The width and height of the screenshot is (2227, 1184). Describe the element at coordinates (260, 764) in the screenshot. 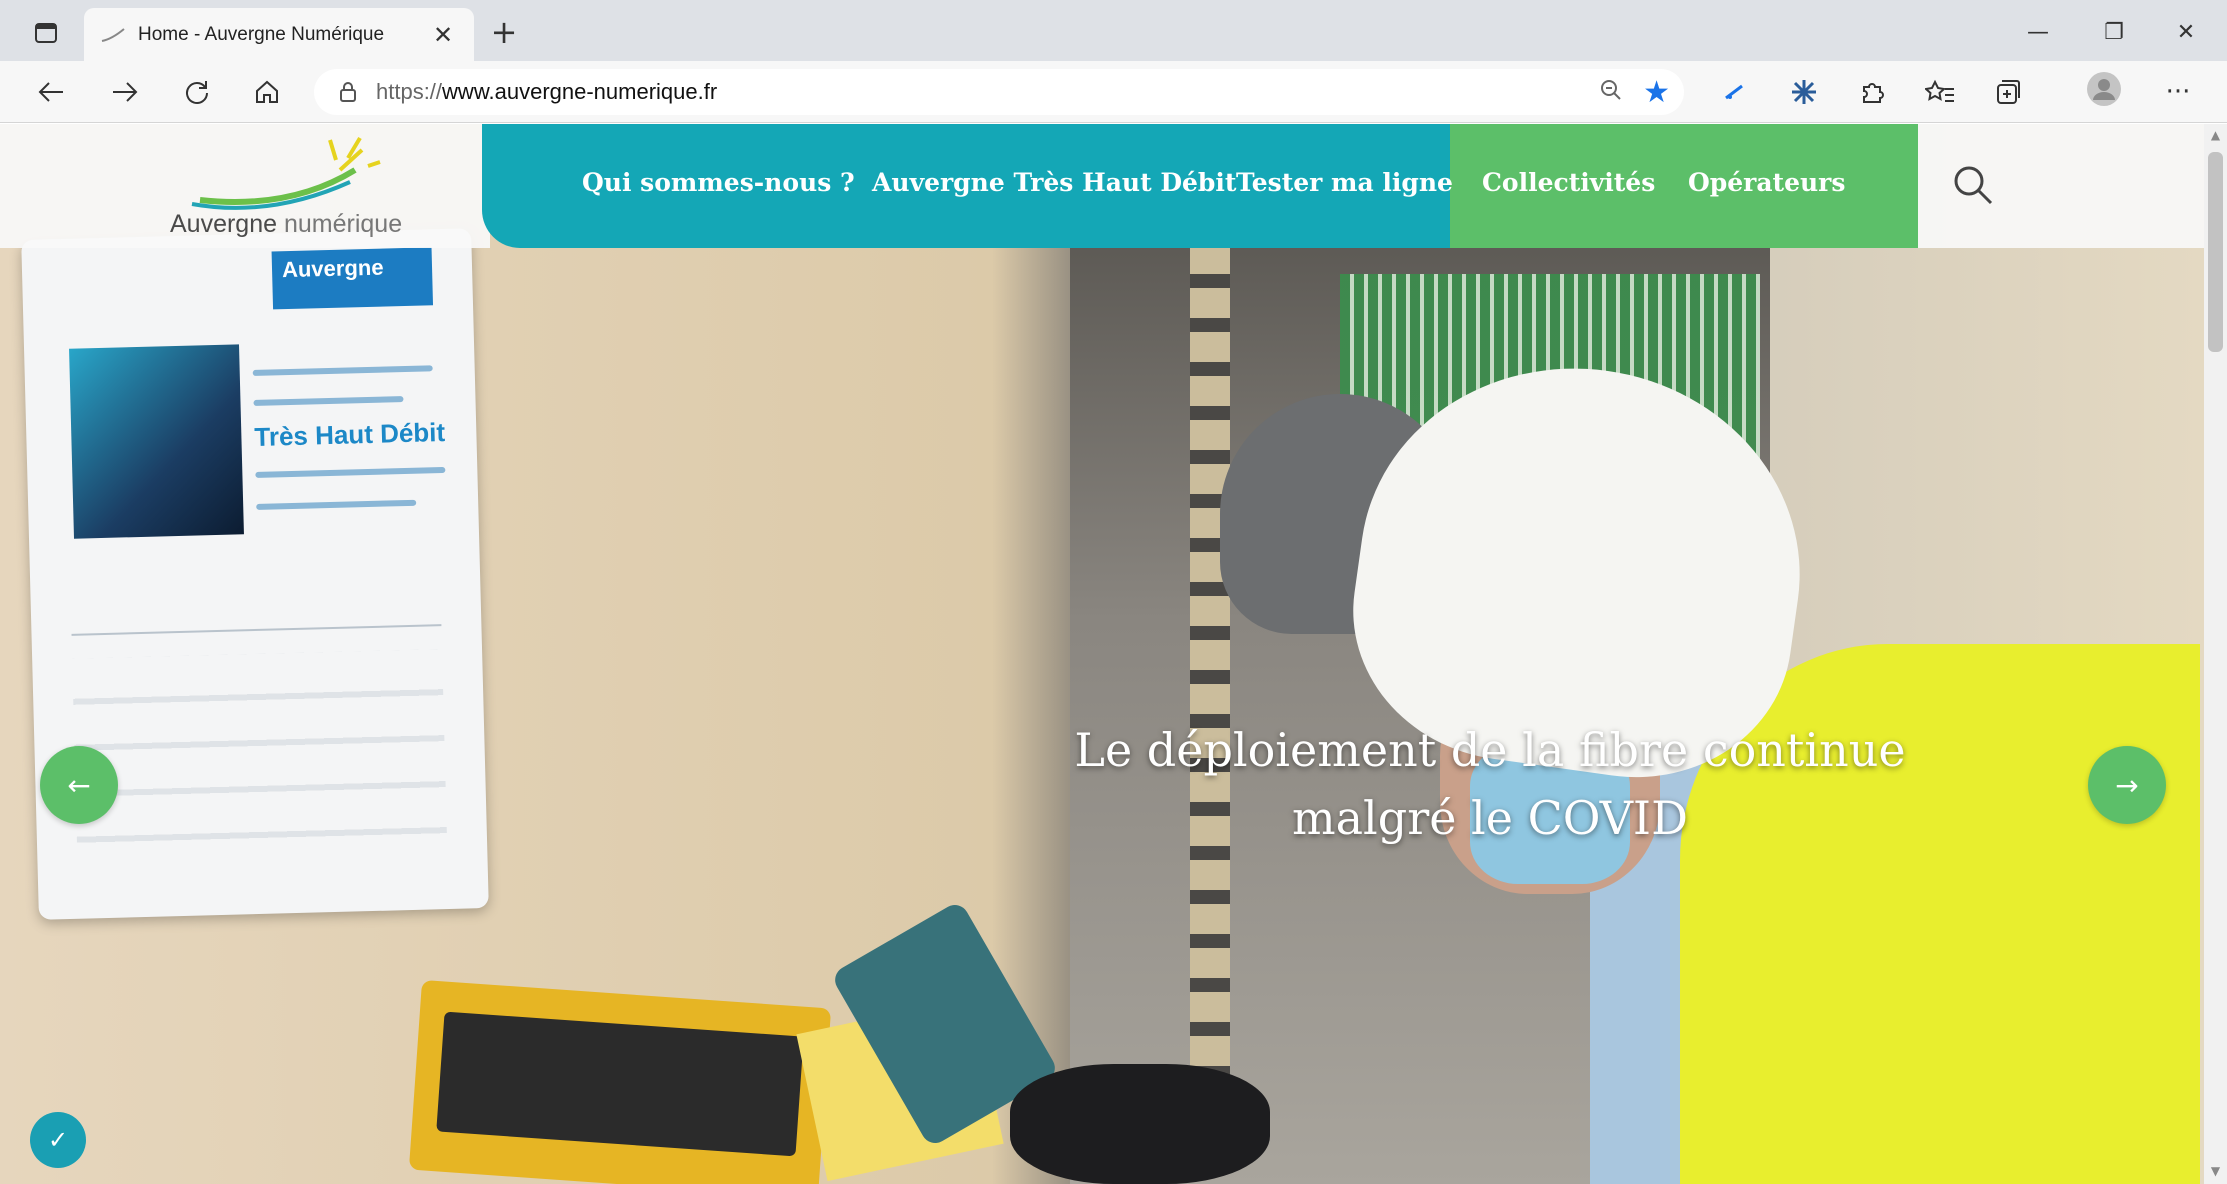

I see `sign-partner-logos` at that location.